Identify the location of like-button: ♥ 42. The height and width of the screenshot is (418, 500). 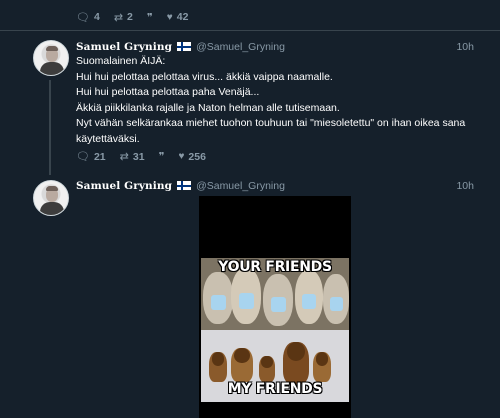
(178, 17).